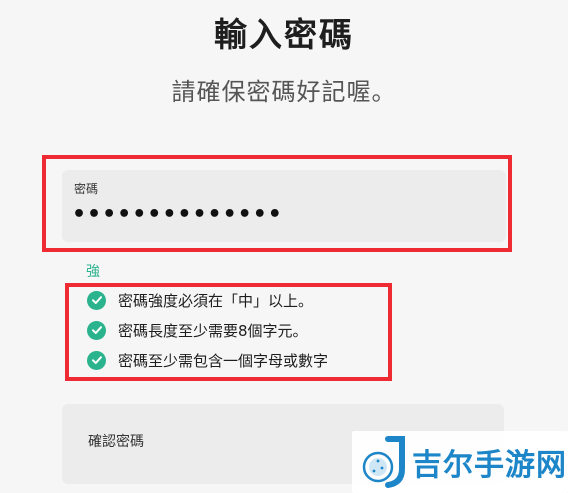  What do you see at coordinates (489, 465) in the screenshot?
I see `watermark-text: 吉尔手游网` at bounding box center [489, 465].